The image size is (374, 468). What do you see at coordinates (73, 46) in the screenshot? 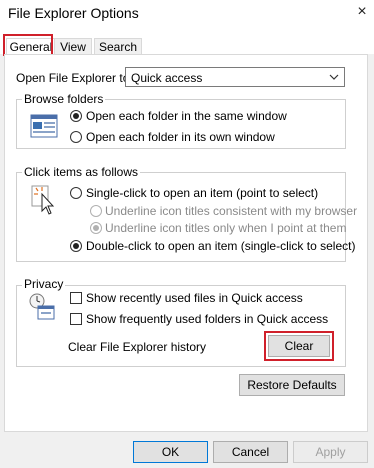
I see `tab-view: View` at bounding box center [73, 46].